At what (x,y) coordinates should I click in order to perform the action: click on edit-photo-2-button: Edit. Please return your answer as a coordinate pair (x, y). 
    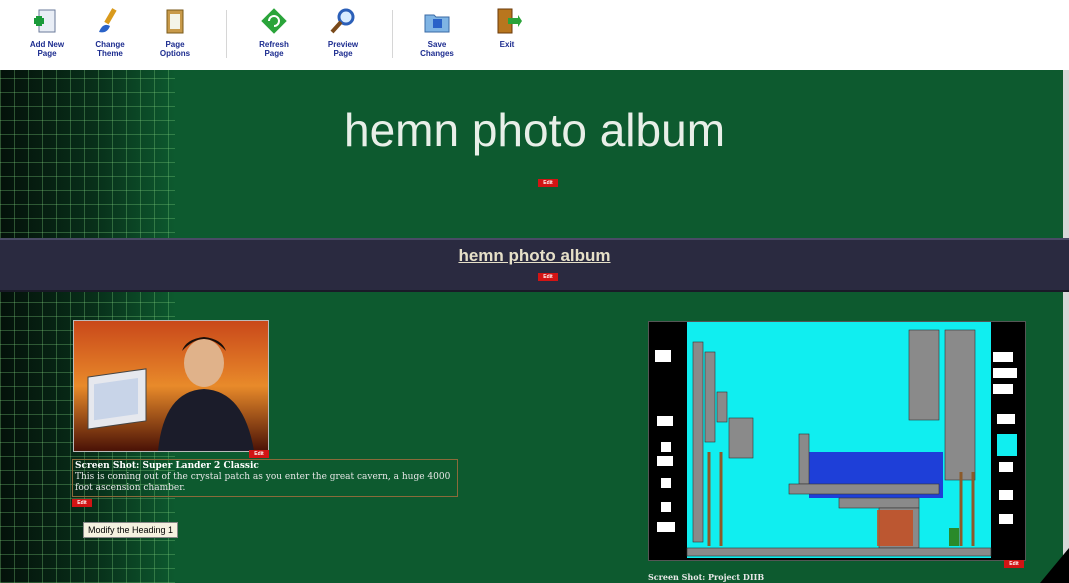
    Looking at the image, I should click on (1014, 564).